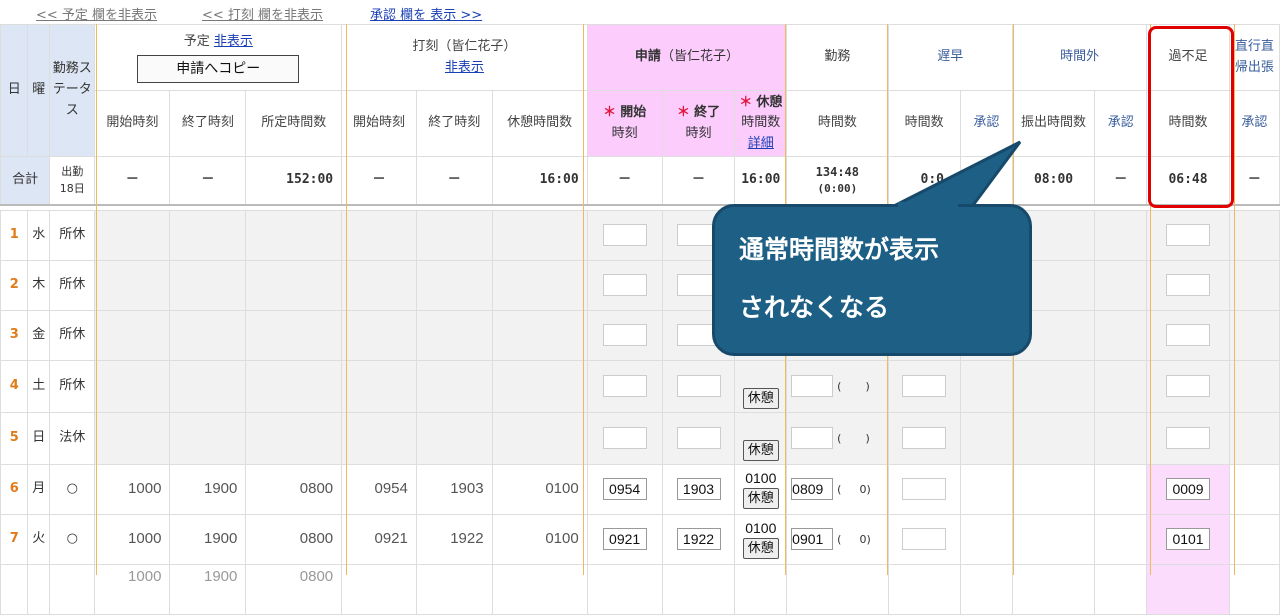 This screenshot has width=1280, height=615. What do you see at coordinates (624, 489) in the screenshot?
I see `apply-start-input: 0954` at bounding box center [624, 489].